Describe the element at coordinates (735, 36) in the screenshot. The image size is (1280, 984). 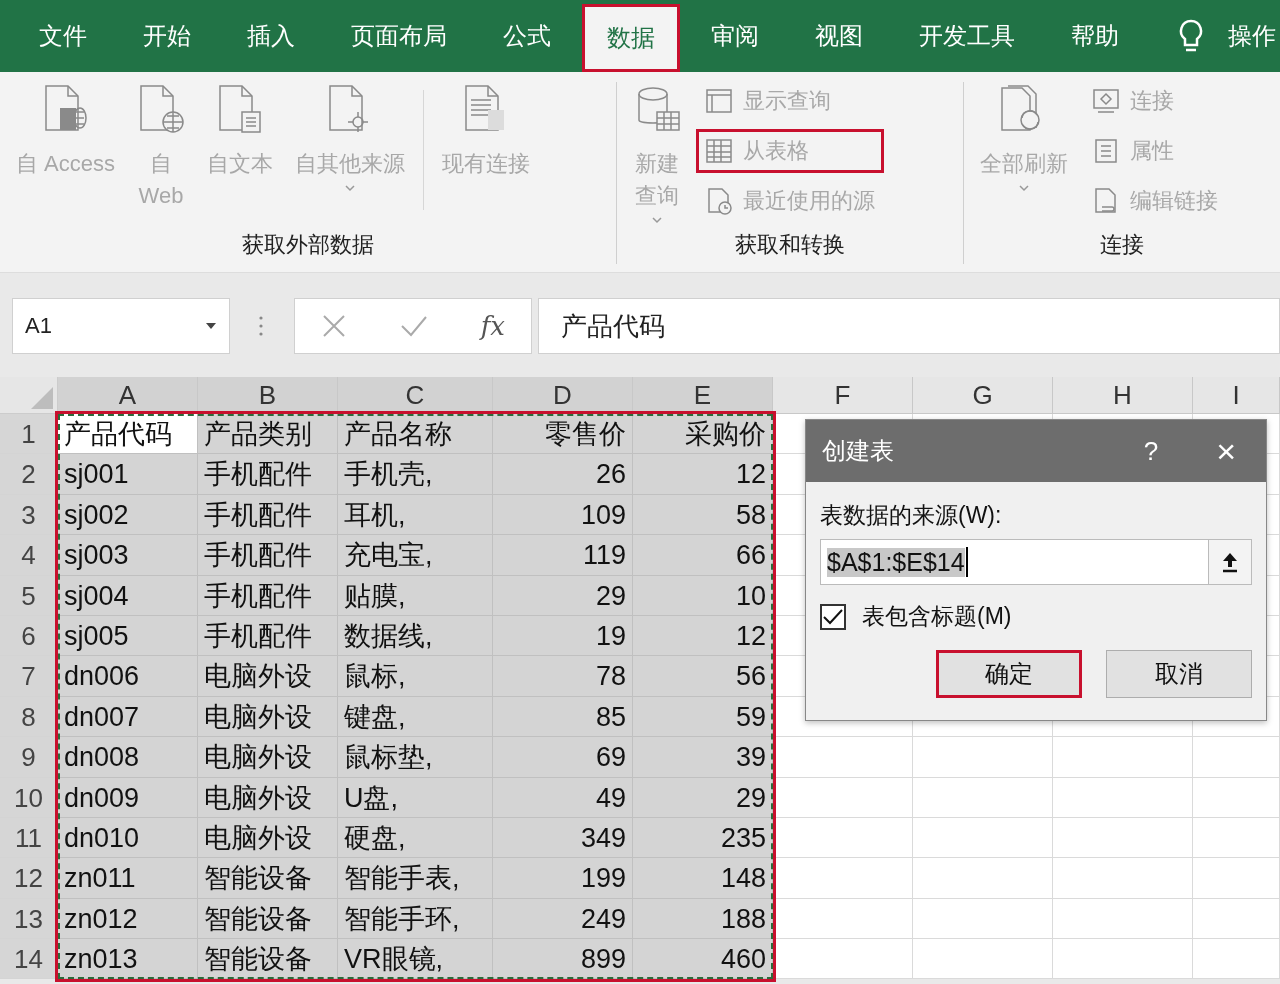
I see `ribbon-tab: 审阅` at that location.